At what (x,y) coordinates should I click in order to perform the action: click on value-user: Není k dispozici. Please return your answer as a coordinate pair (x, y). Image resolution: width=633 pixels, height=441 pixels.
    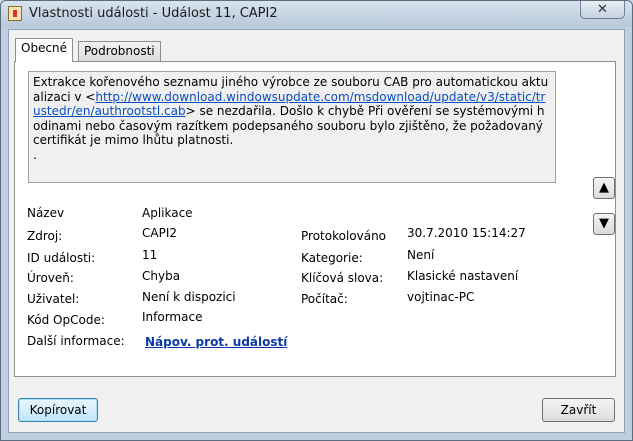
    Looking at the image, I should click on (189, 297).